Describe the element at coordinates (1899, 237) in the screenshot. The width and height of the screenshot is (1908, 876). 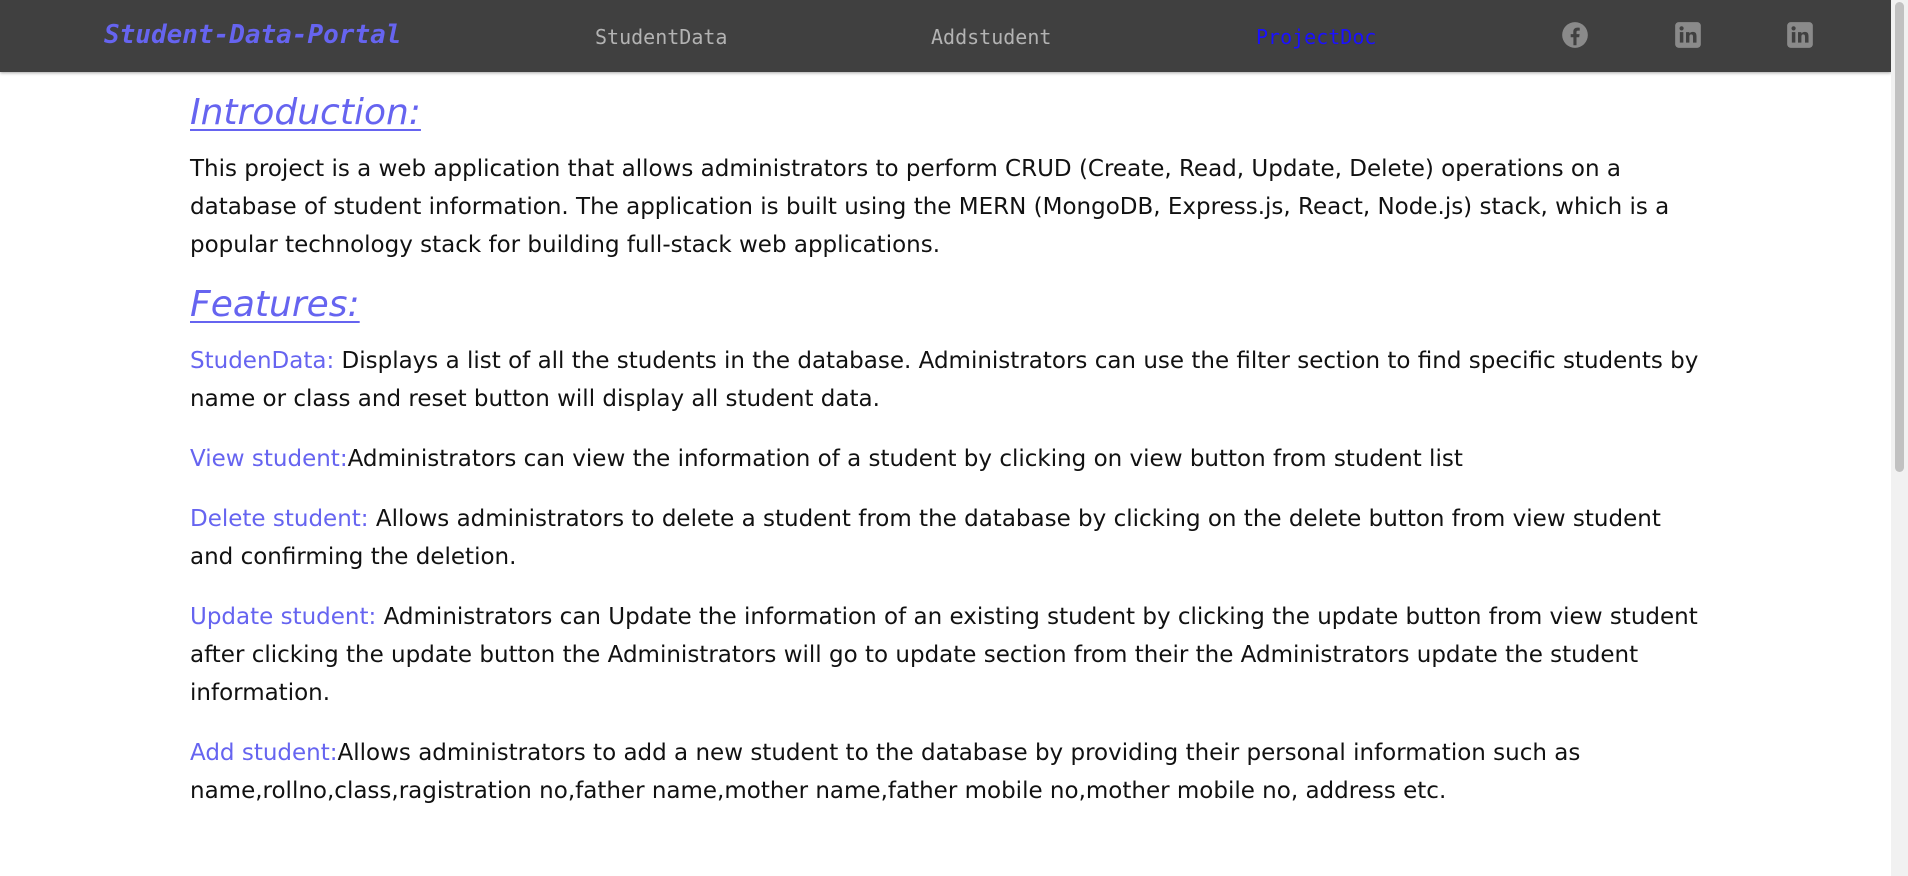
I see `scrollbar-thumb` at that location.